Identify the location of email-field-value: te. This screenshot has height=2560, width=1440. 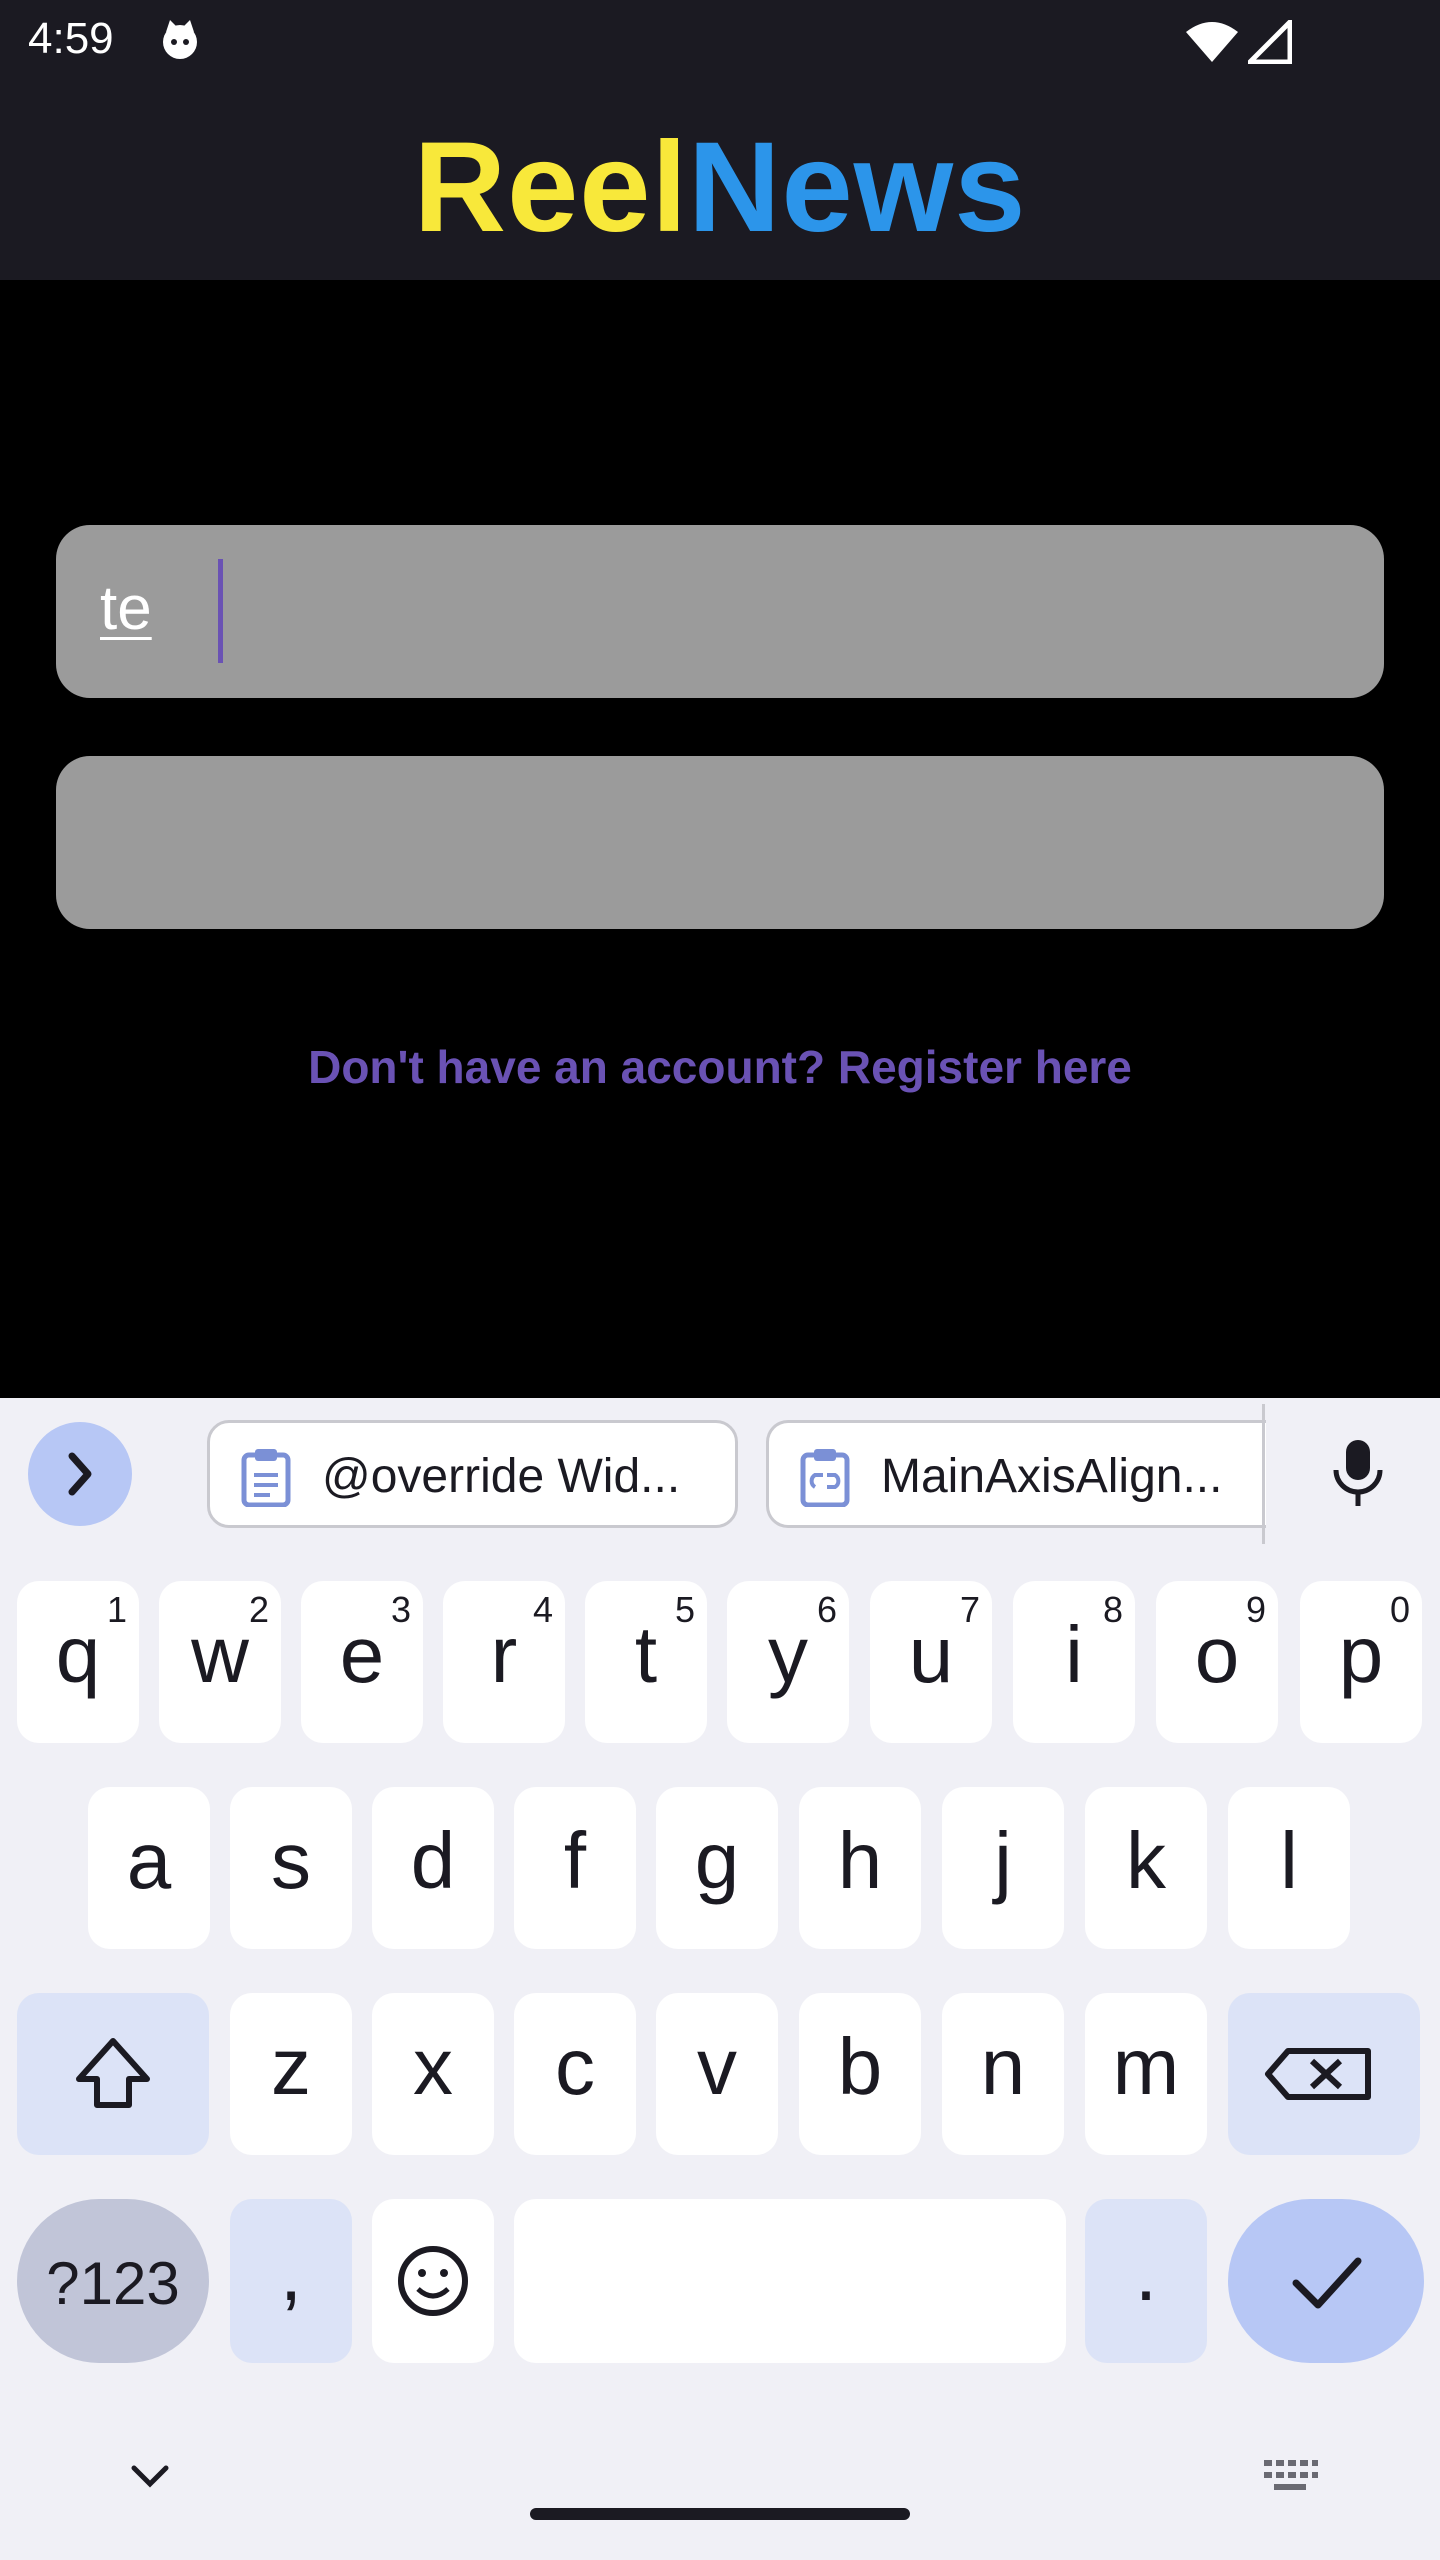
(126, 608).